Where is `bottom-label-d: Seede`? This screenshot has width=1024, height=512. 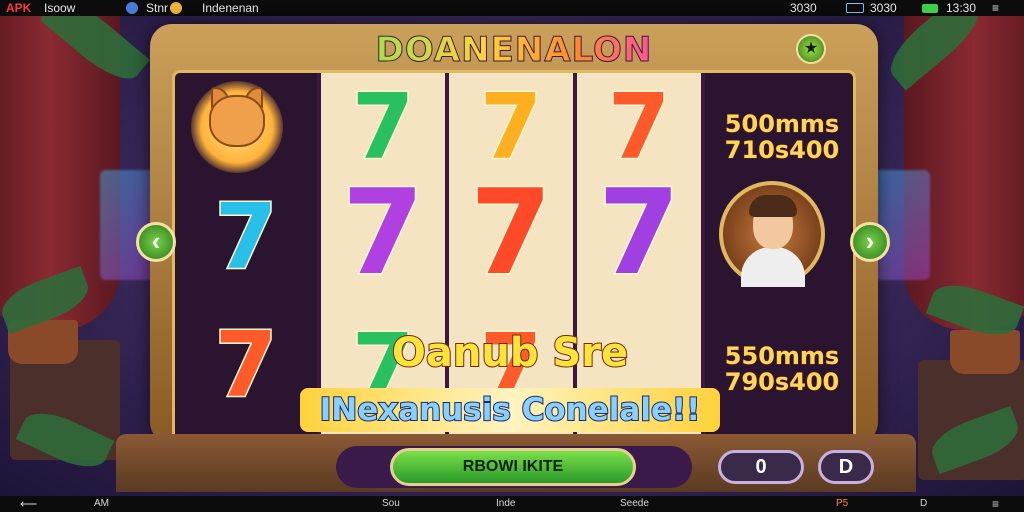
bottom-label-d: Seede is located at coordinates (634, 503).